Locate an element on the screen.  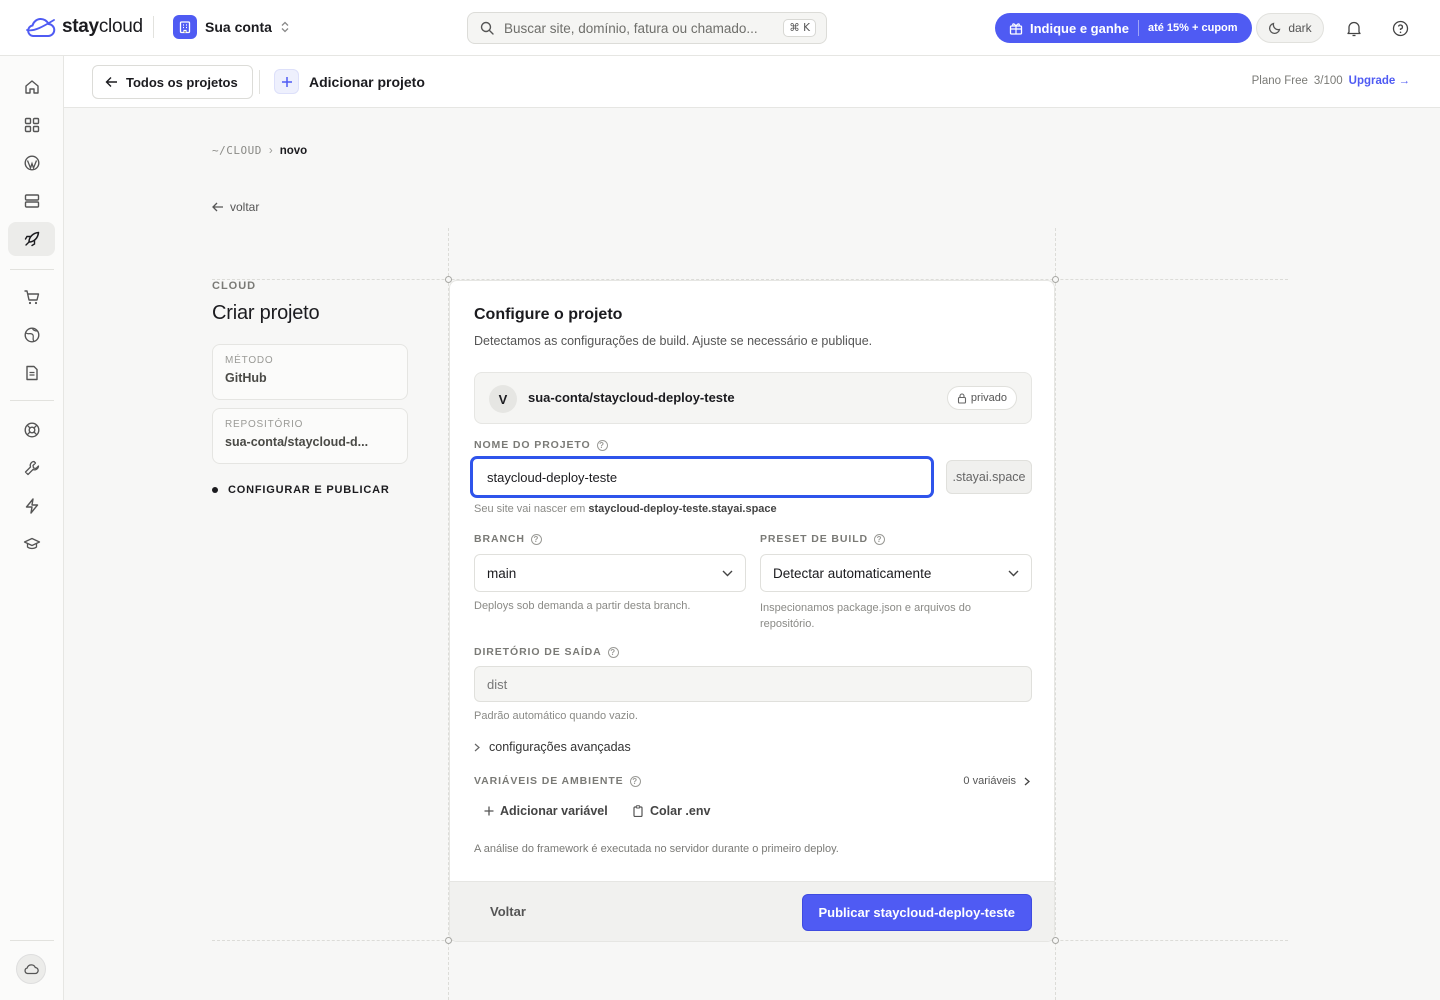
sidebar-item-support is located at coordinates (31, 430).